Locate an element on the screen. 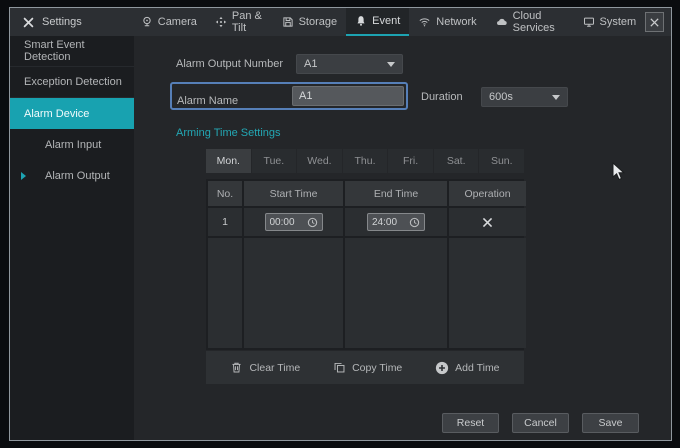 This screenshot has width=680, height=448. footer-buttons: Reset Cancel Save is located at coordinates (540, 423).